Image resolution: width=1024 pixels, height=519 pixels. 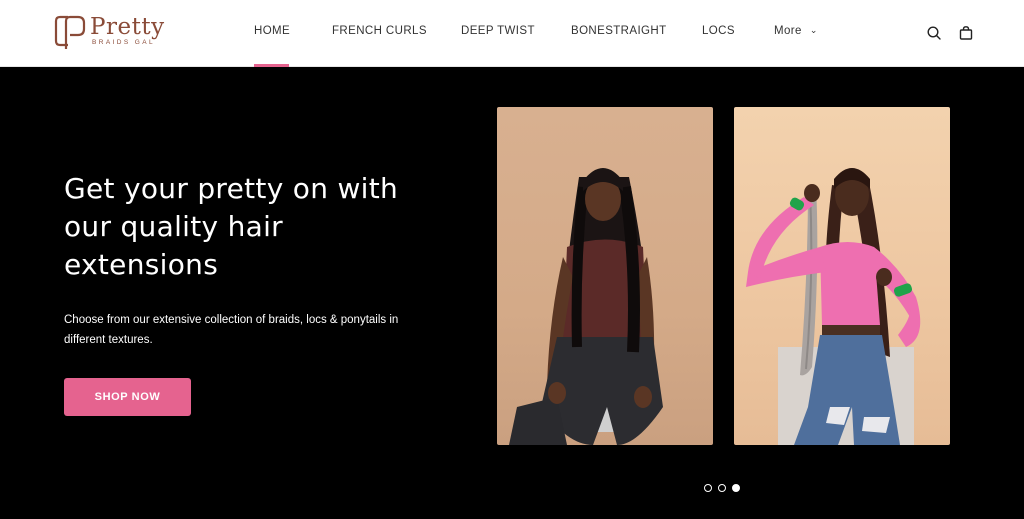 I want to click on shopping-bag-icon, so click(x=966, y=33).